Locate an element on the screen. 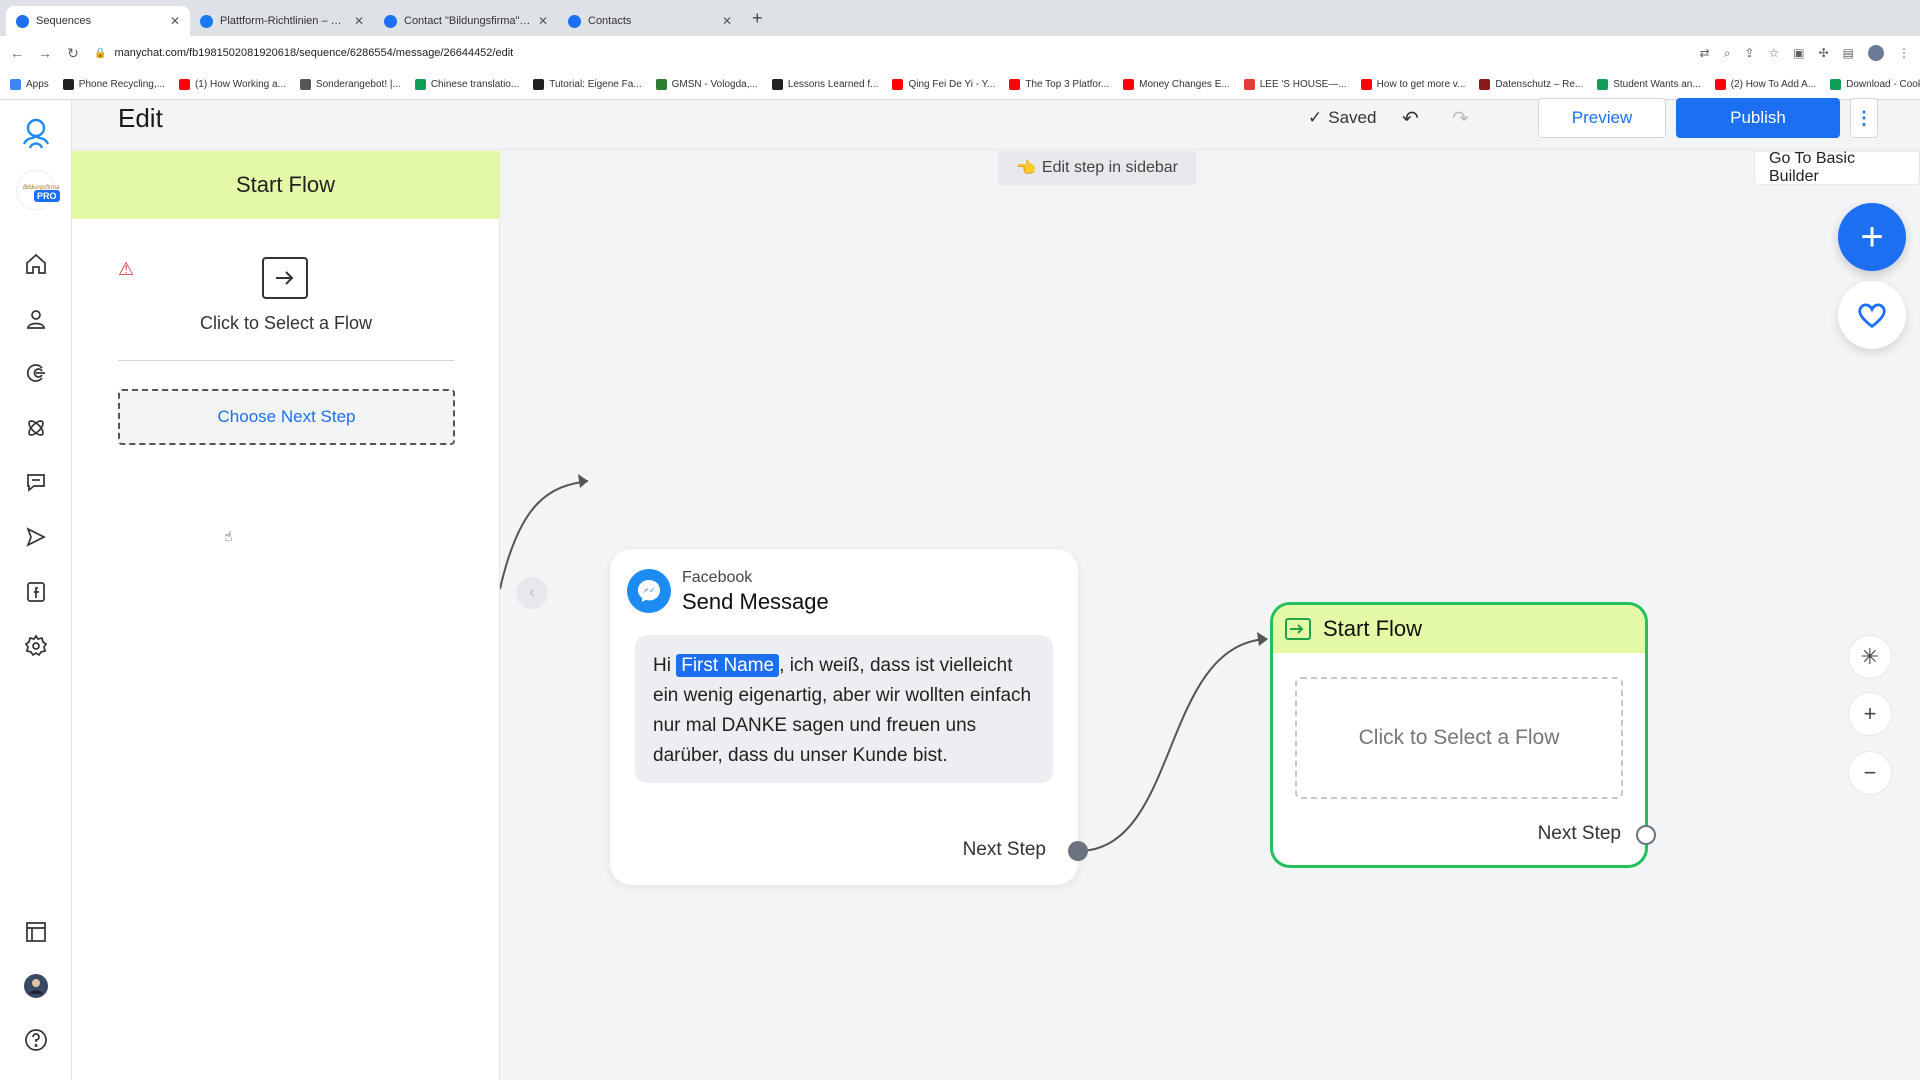  bookmark-star-icon: ☆ is located at coordinates (1773, 53).